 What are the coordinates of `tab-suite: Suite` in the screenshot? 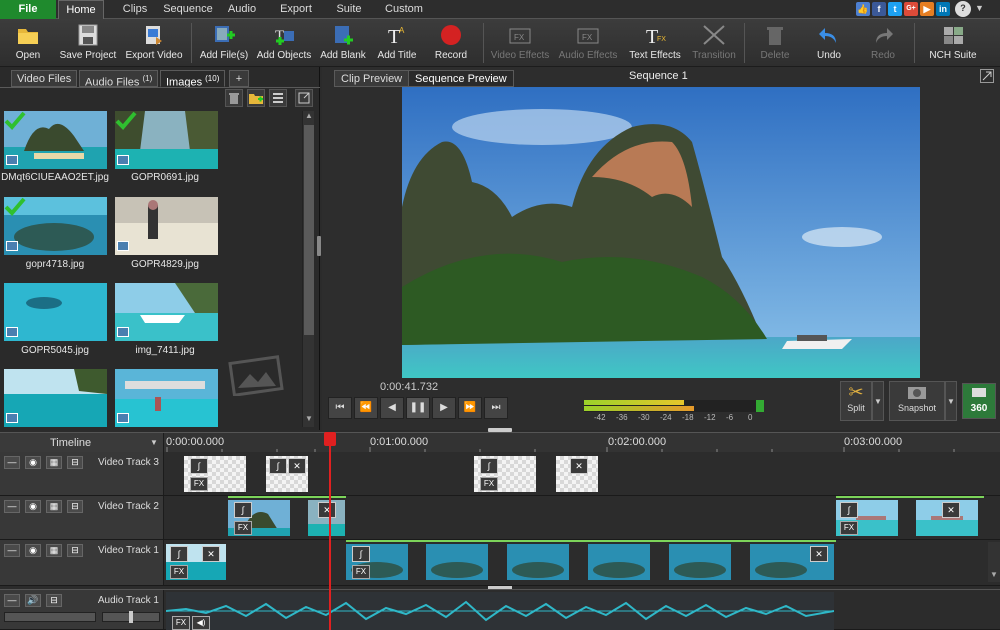 It's located at (349, 9).